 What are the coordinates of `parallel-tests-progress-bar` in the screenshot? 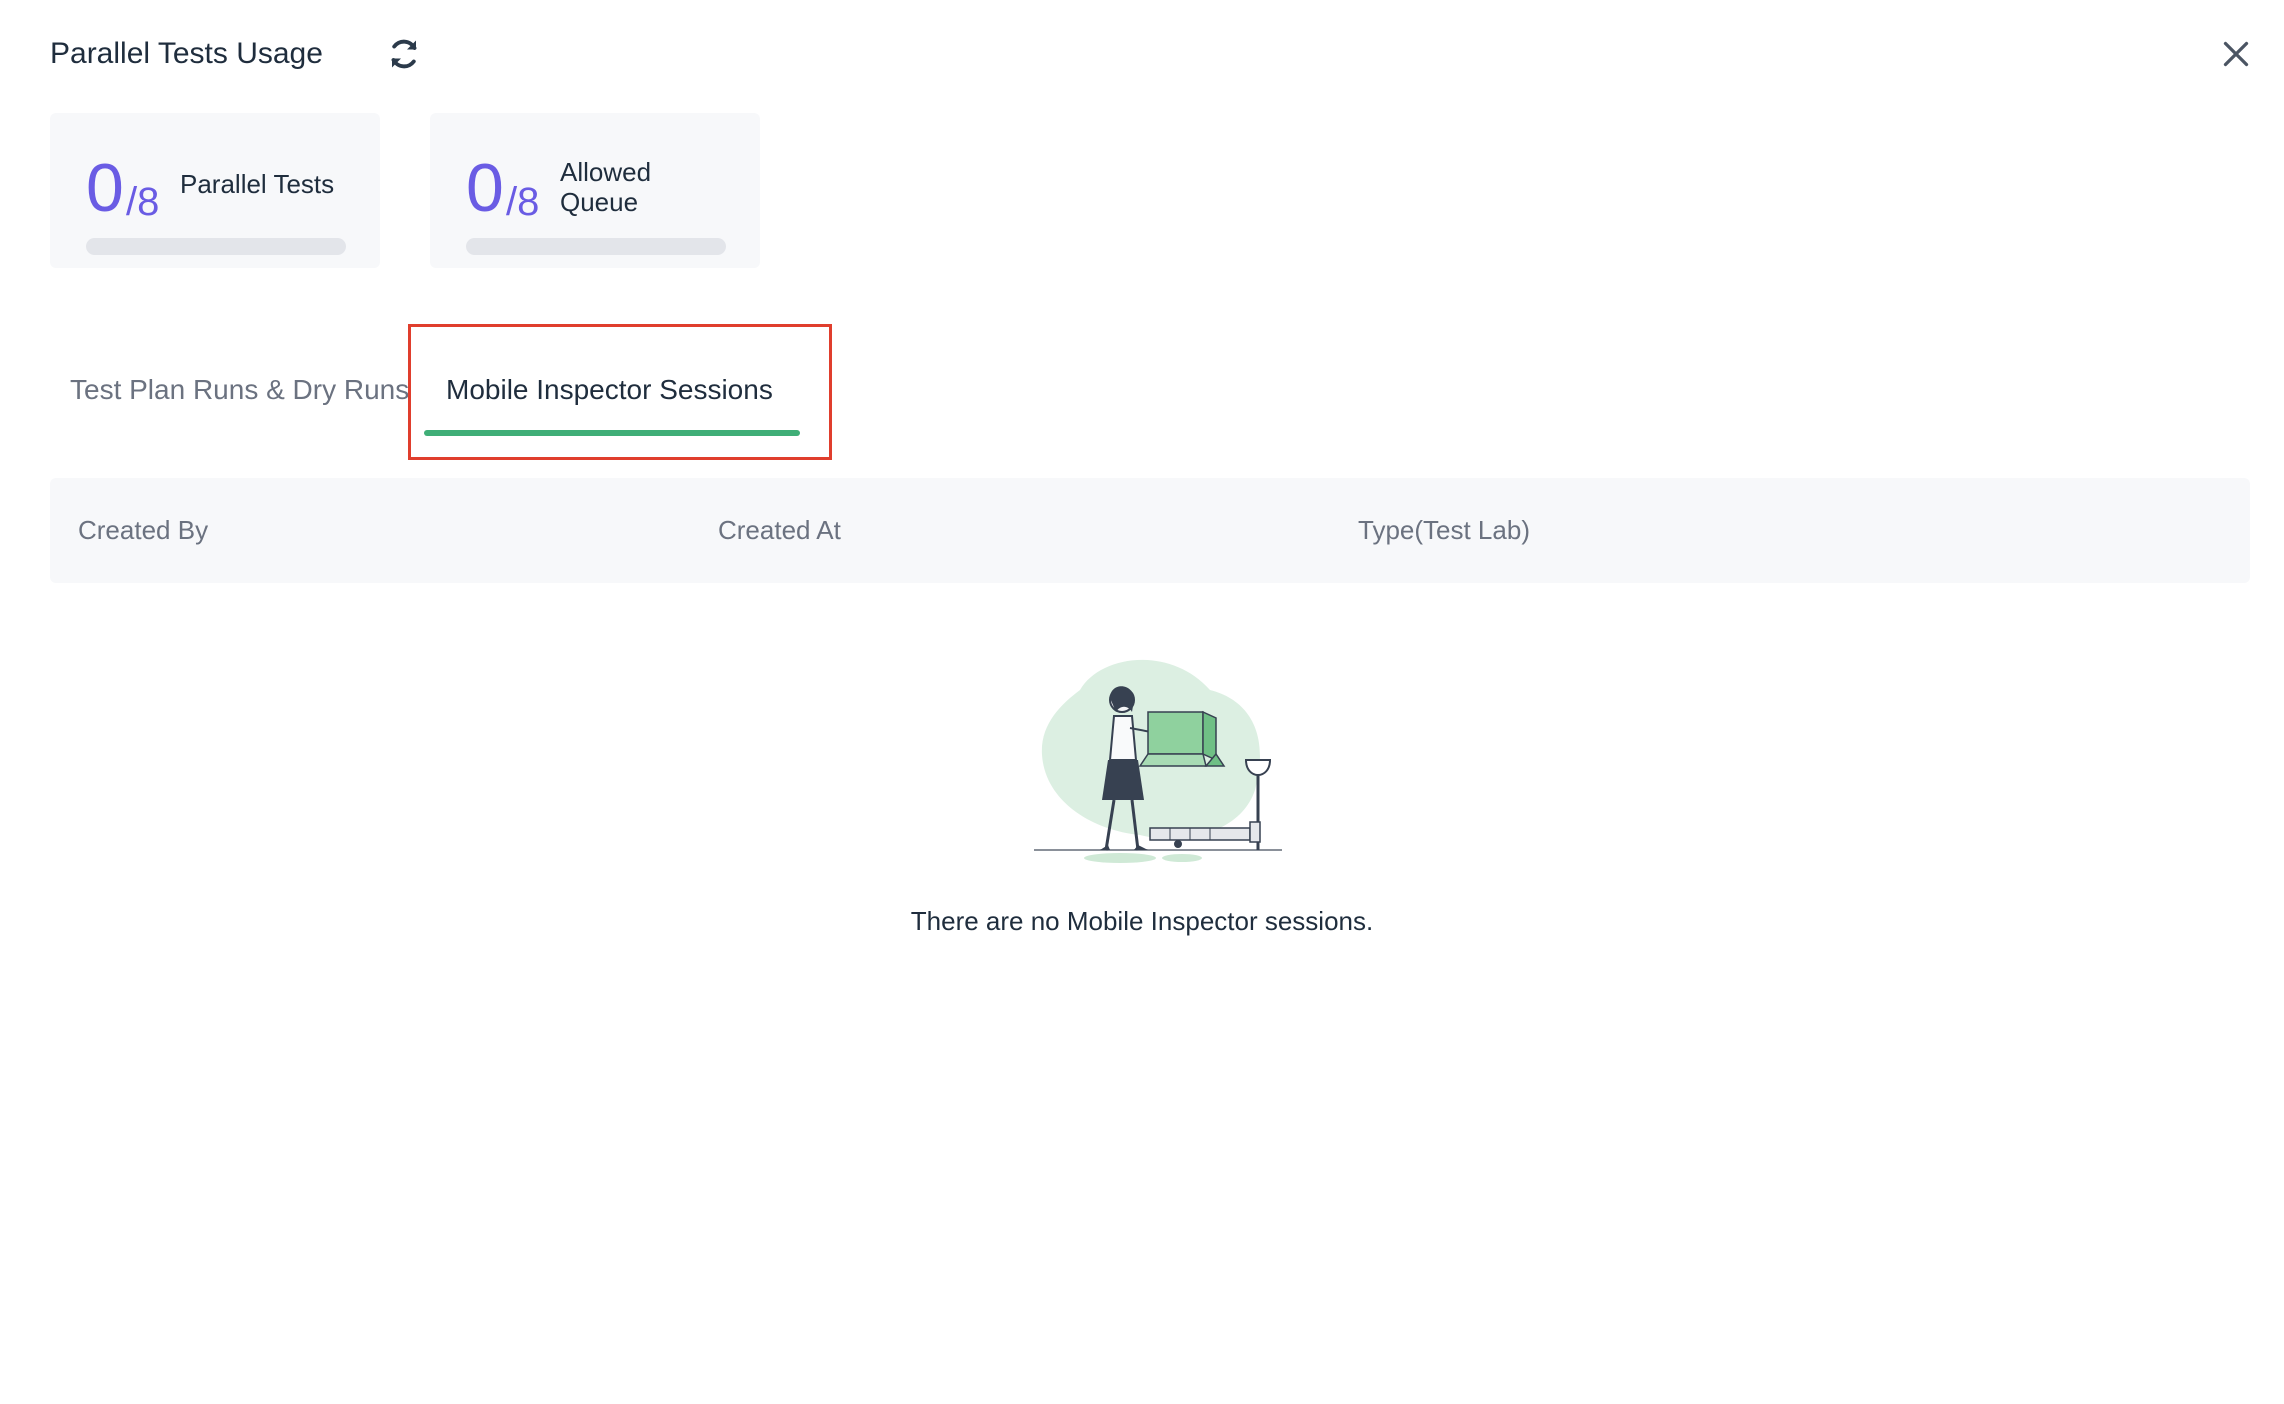 It's located at (216, 246).